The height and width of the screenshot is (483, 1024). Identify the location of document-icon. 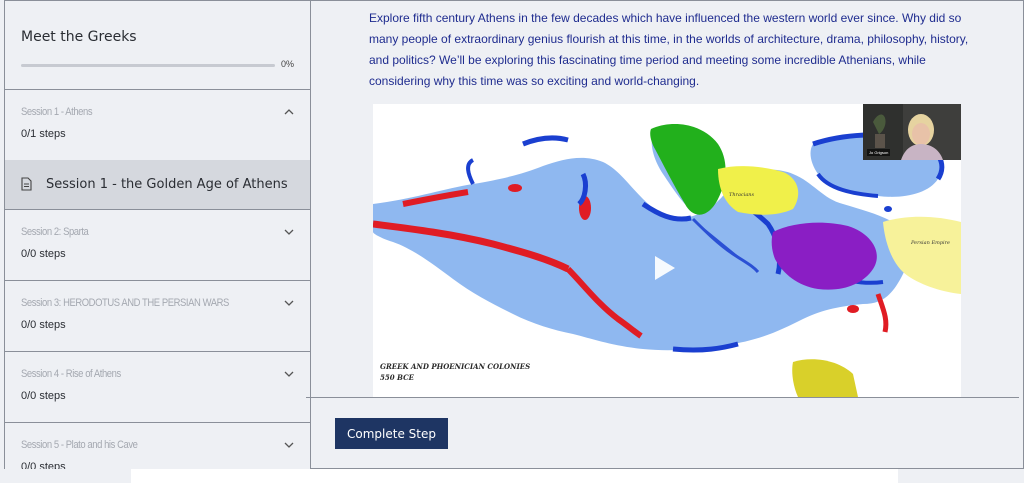
(26, 184).